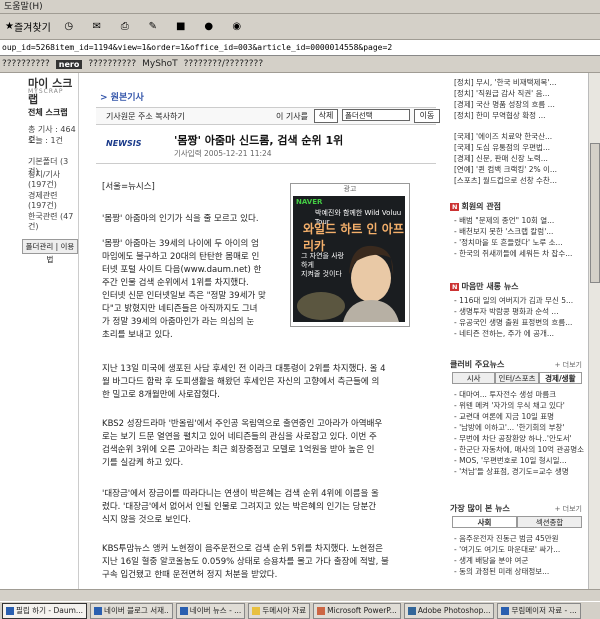  What do you see at coordinates (519, 449) in the screenshot?
I see `news-link: - 한군단 자동차에, 매사의 10억 관공명소` at bounding box center [519, 449].